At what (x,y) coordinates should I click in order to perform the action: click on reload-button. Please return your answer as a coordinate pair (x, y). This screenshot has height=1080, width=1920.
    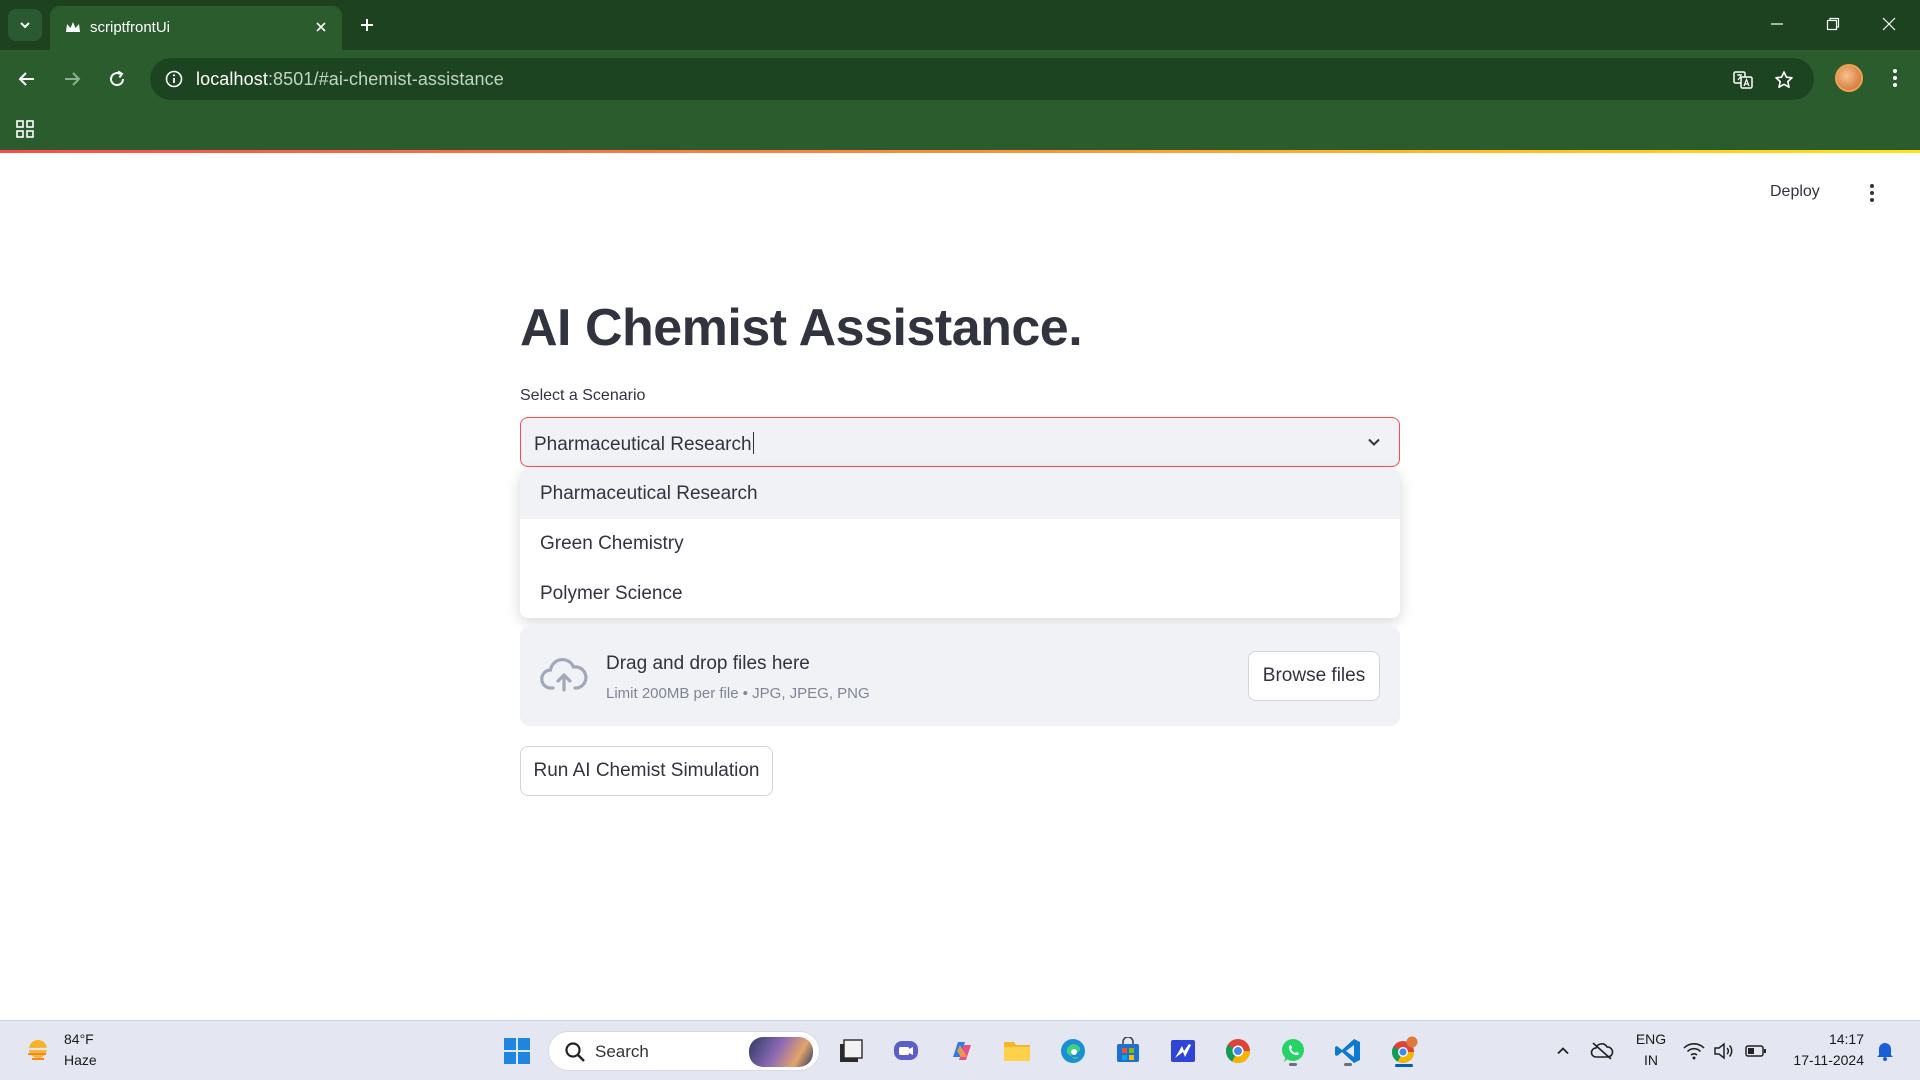
    Looking at the image, I should click on (117, 79).